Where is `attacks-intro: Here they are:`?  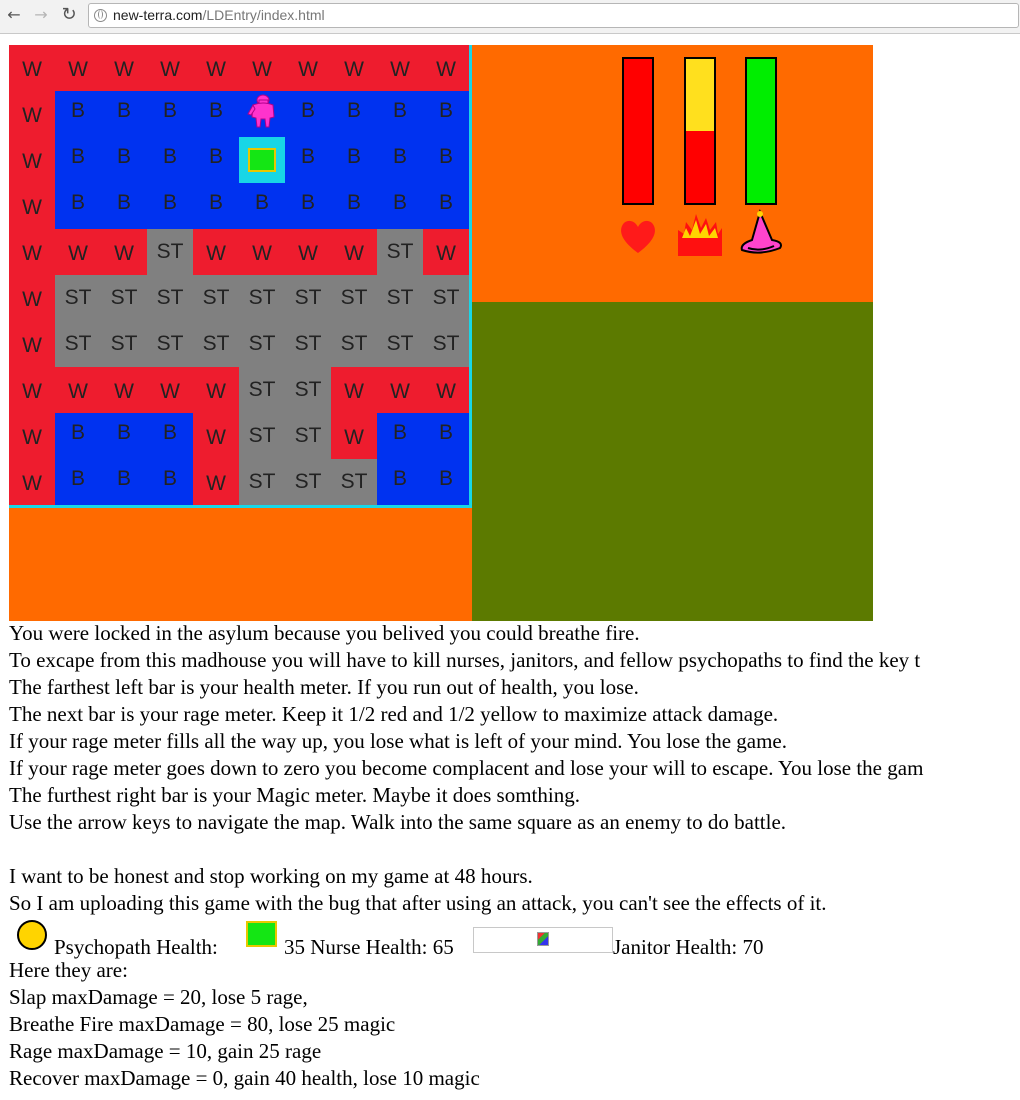
attacks-intro: Here they are: is located at coordinates (68, 970).